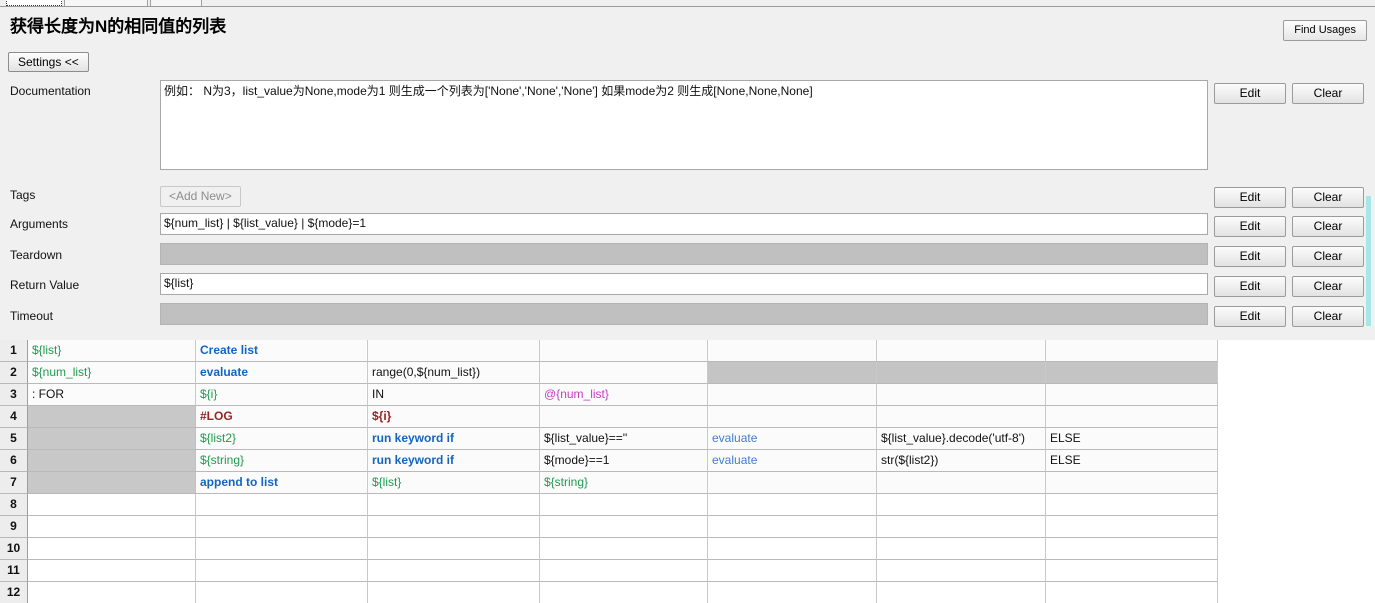 The image size is (1375, 603). Describe the element at coordinates (282, 483) in the screenshot. I see `grid-cell: append to list` at that location.